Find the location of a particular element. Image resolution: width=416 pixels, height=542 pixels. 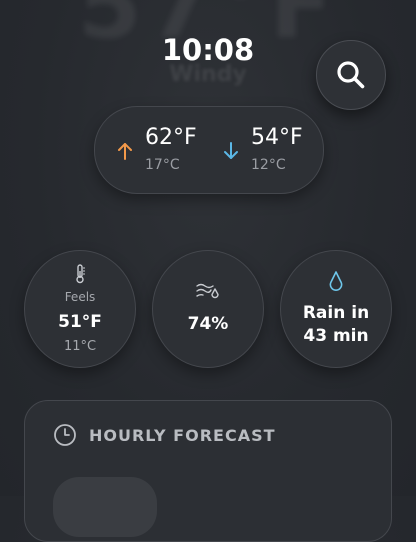

rain-card: Rain in 43 min is located at coordinates (336, 309).